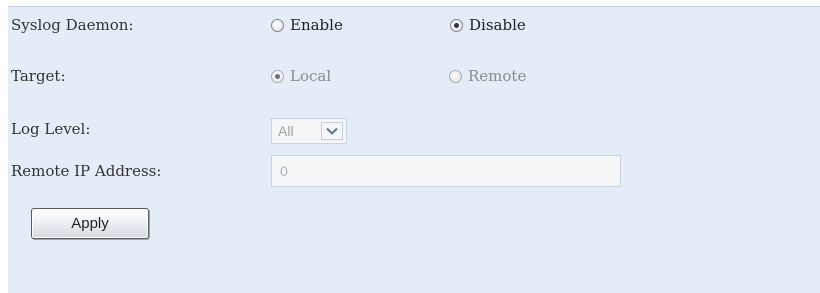 The image size is (820, 293). What do you see at coordinates (497, 76) in the screenshot?
I see `target-remote-label: Remote` at bounding box center [497, 76].